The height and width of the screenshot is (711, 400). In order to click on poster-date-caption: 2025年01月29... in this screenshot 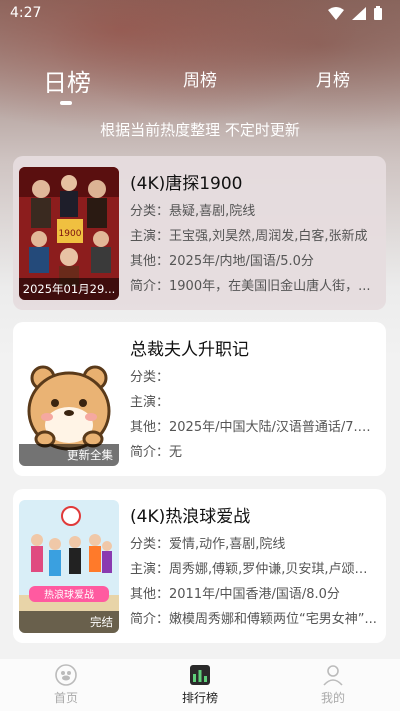, I will do `click(69, 289)`.